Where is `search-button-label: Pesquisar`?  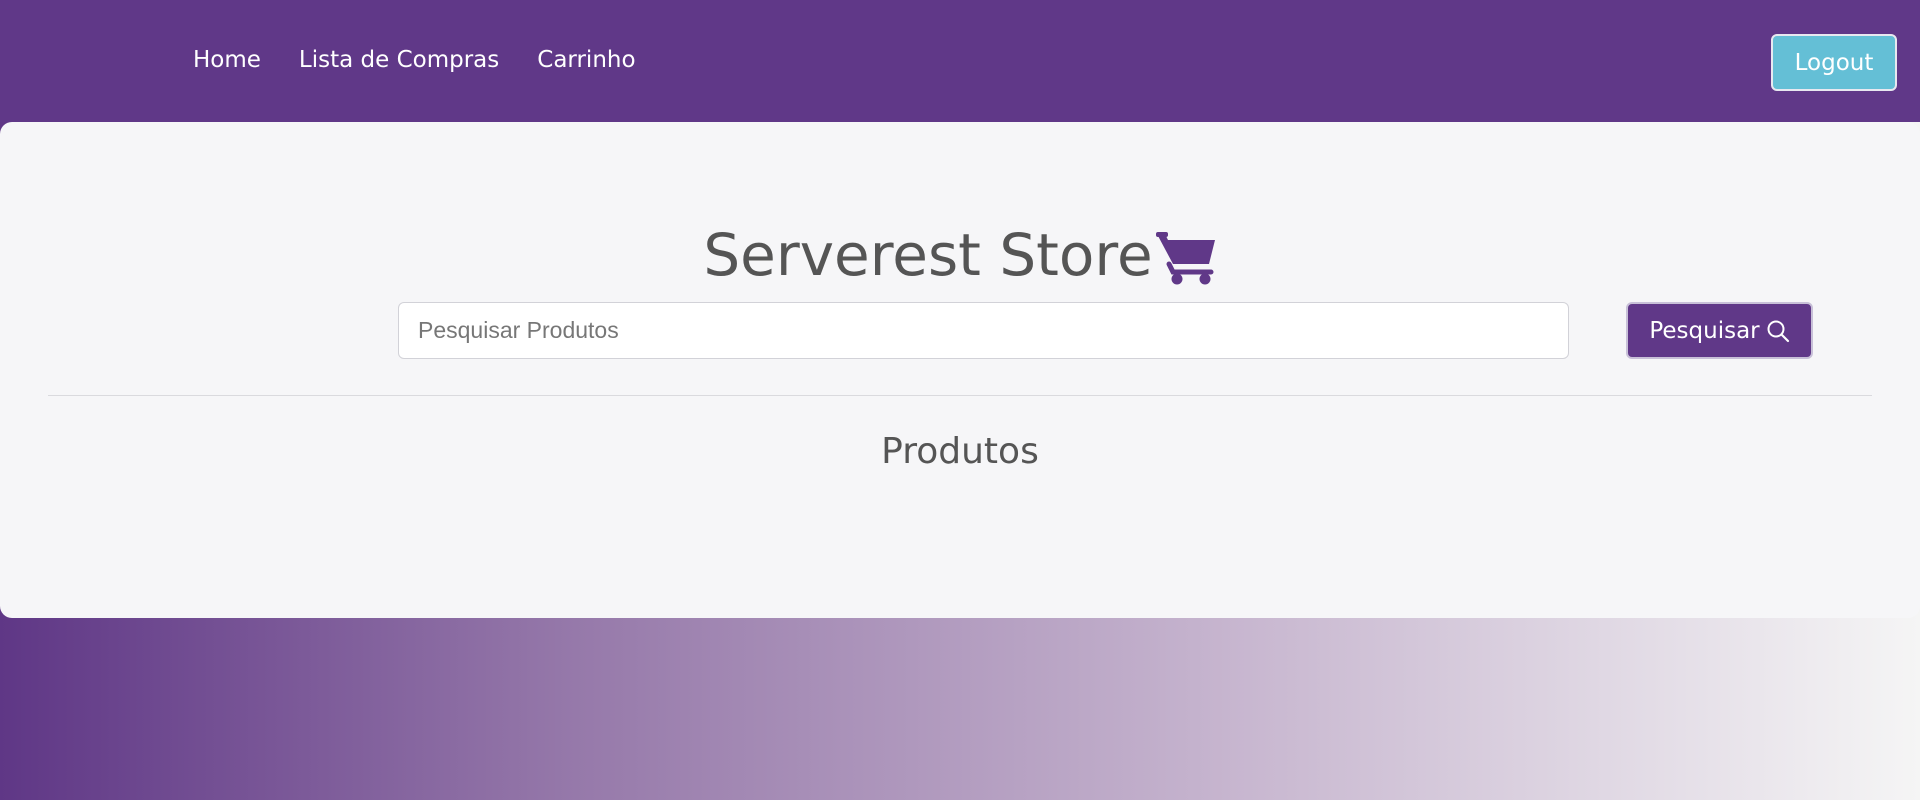 search-button-label: Pesquisar is located at coordinates (1704, 330).